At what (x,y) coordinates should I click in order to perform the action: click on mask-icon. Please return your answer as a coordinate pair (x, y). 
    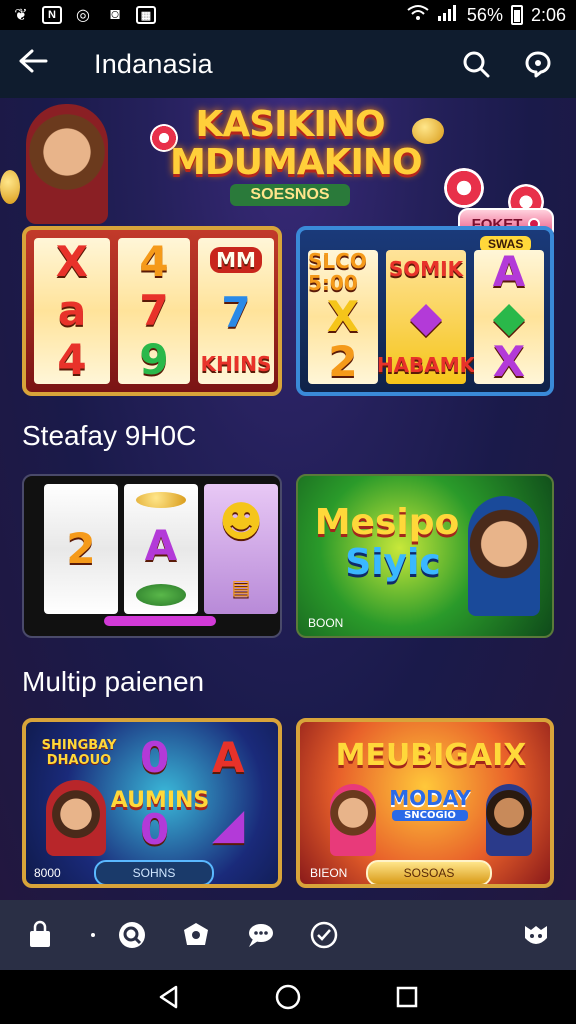
    Looking at the image, I should click on (536, 935).